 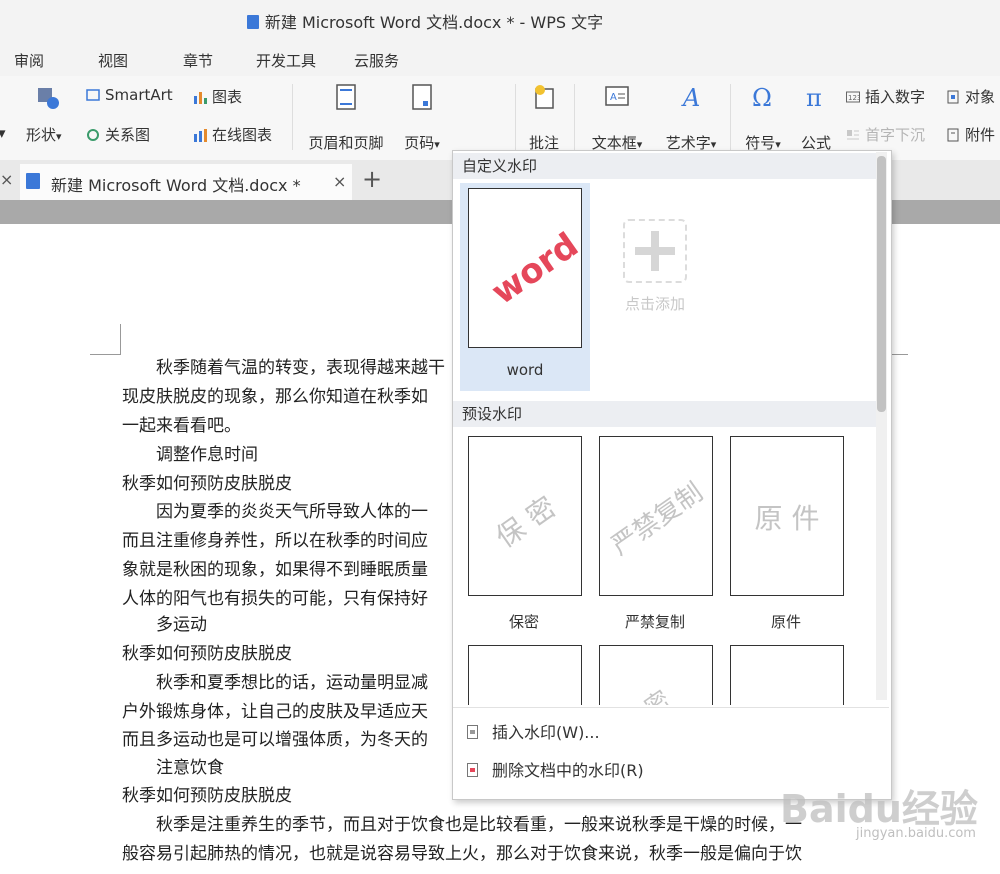 What do you see at coordinates (434, 22) in the screenshot?
I see `window-title-text: 新建 Microsoft Word 文档.docx * - WPS 文字` at bounding box center [434, 22].